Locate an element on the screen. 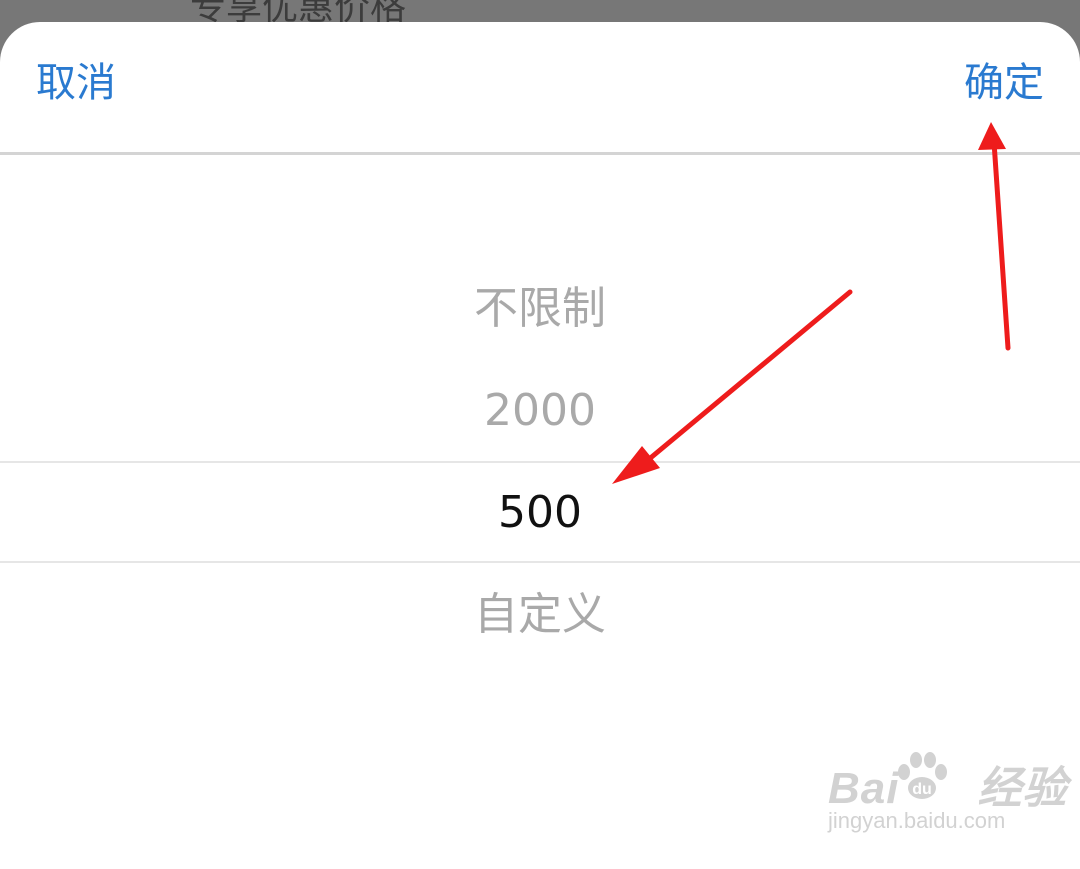 The height and width of the screenshot is (869, 1080). picker-option-500-selected: 500 is located at coordinates (540, 513).